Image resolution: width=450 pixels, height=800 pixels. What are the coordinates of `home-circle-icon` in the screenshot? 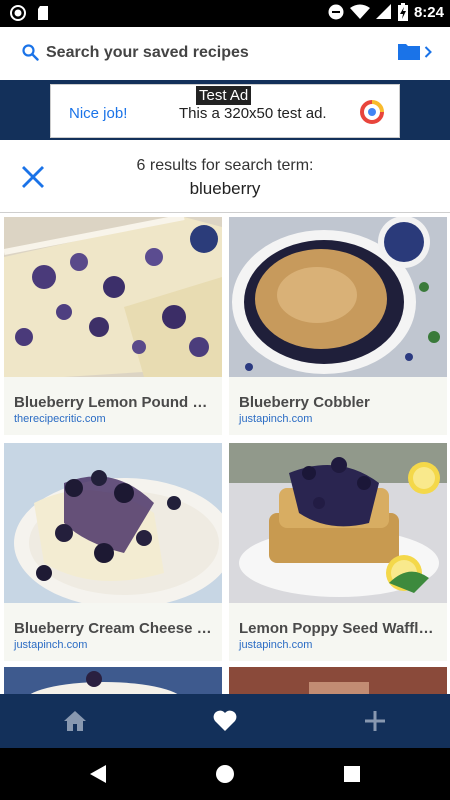 It's located at (225, 774).